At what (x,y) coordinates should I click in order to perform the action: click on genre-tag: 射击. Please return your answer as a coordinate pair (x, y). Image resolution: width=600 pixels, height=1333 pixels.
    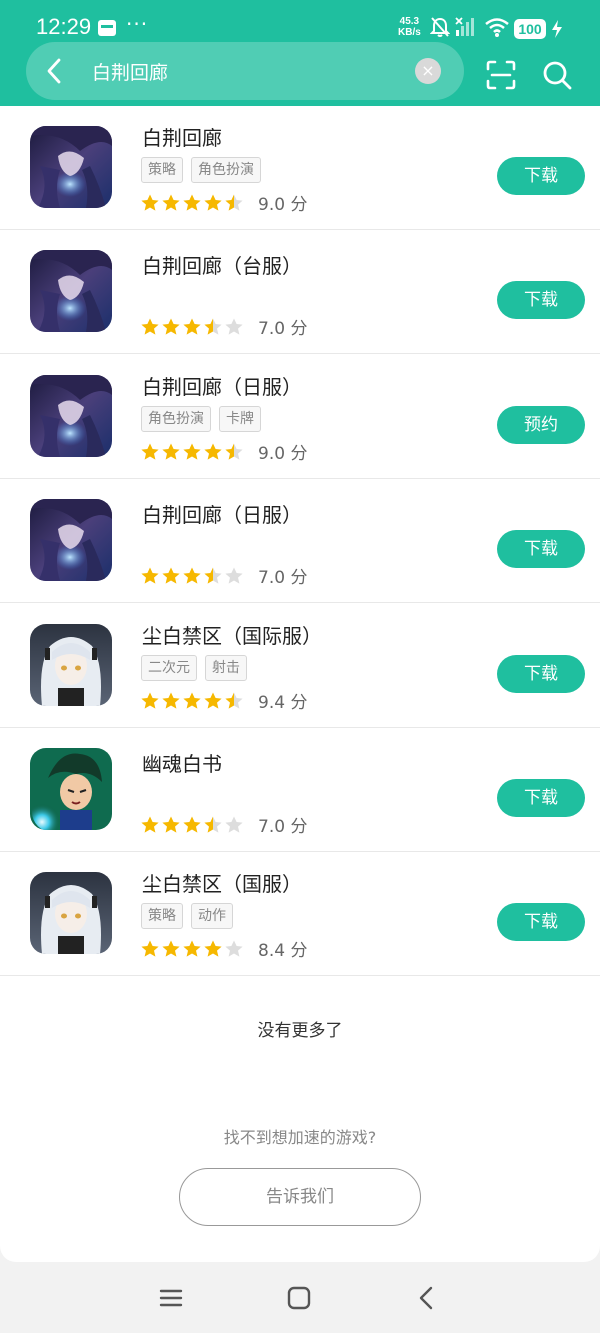
    Looking at the image, I should click on (226, 668).